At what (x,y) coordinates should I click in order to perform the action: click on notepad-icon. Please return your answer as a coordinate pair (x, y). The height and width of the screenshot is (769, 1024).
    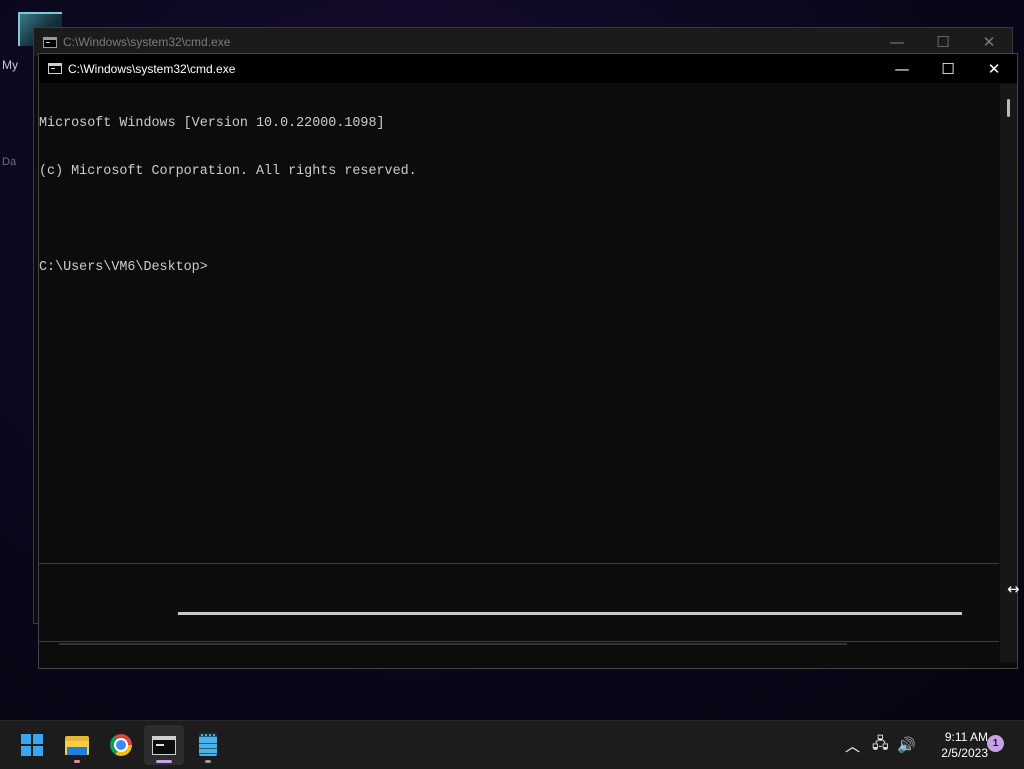
    Looking at the image, I should click on (208, 744).